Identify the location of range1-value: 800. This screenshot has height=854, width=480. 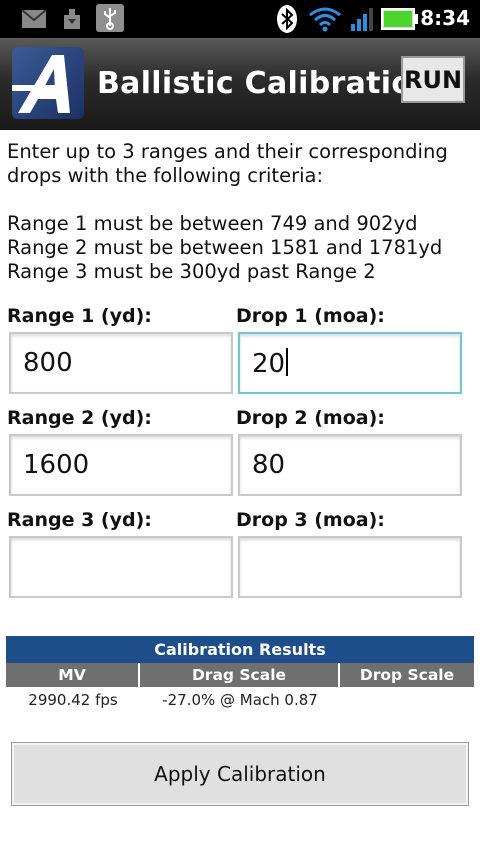
(48, 363).